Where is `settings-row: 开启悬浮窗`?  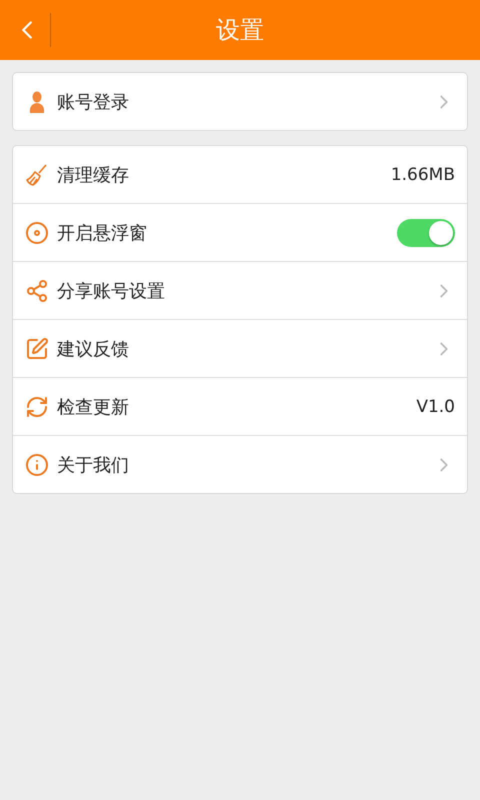 settings-row: 开启悬浮窗 is located at coordinates (240, 232).